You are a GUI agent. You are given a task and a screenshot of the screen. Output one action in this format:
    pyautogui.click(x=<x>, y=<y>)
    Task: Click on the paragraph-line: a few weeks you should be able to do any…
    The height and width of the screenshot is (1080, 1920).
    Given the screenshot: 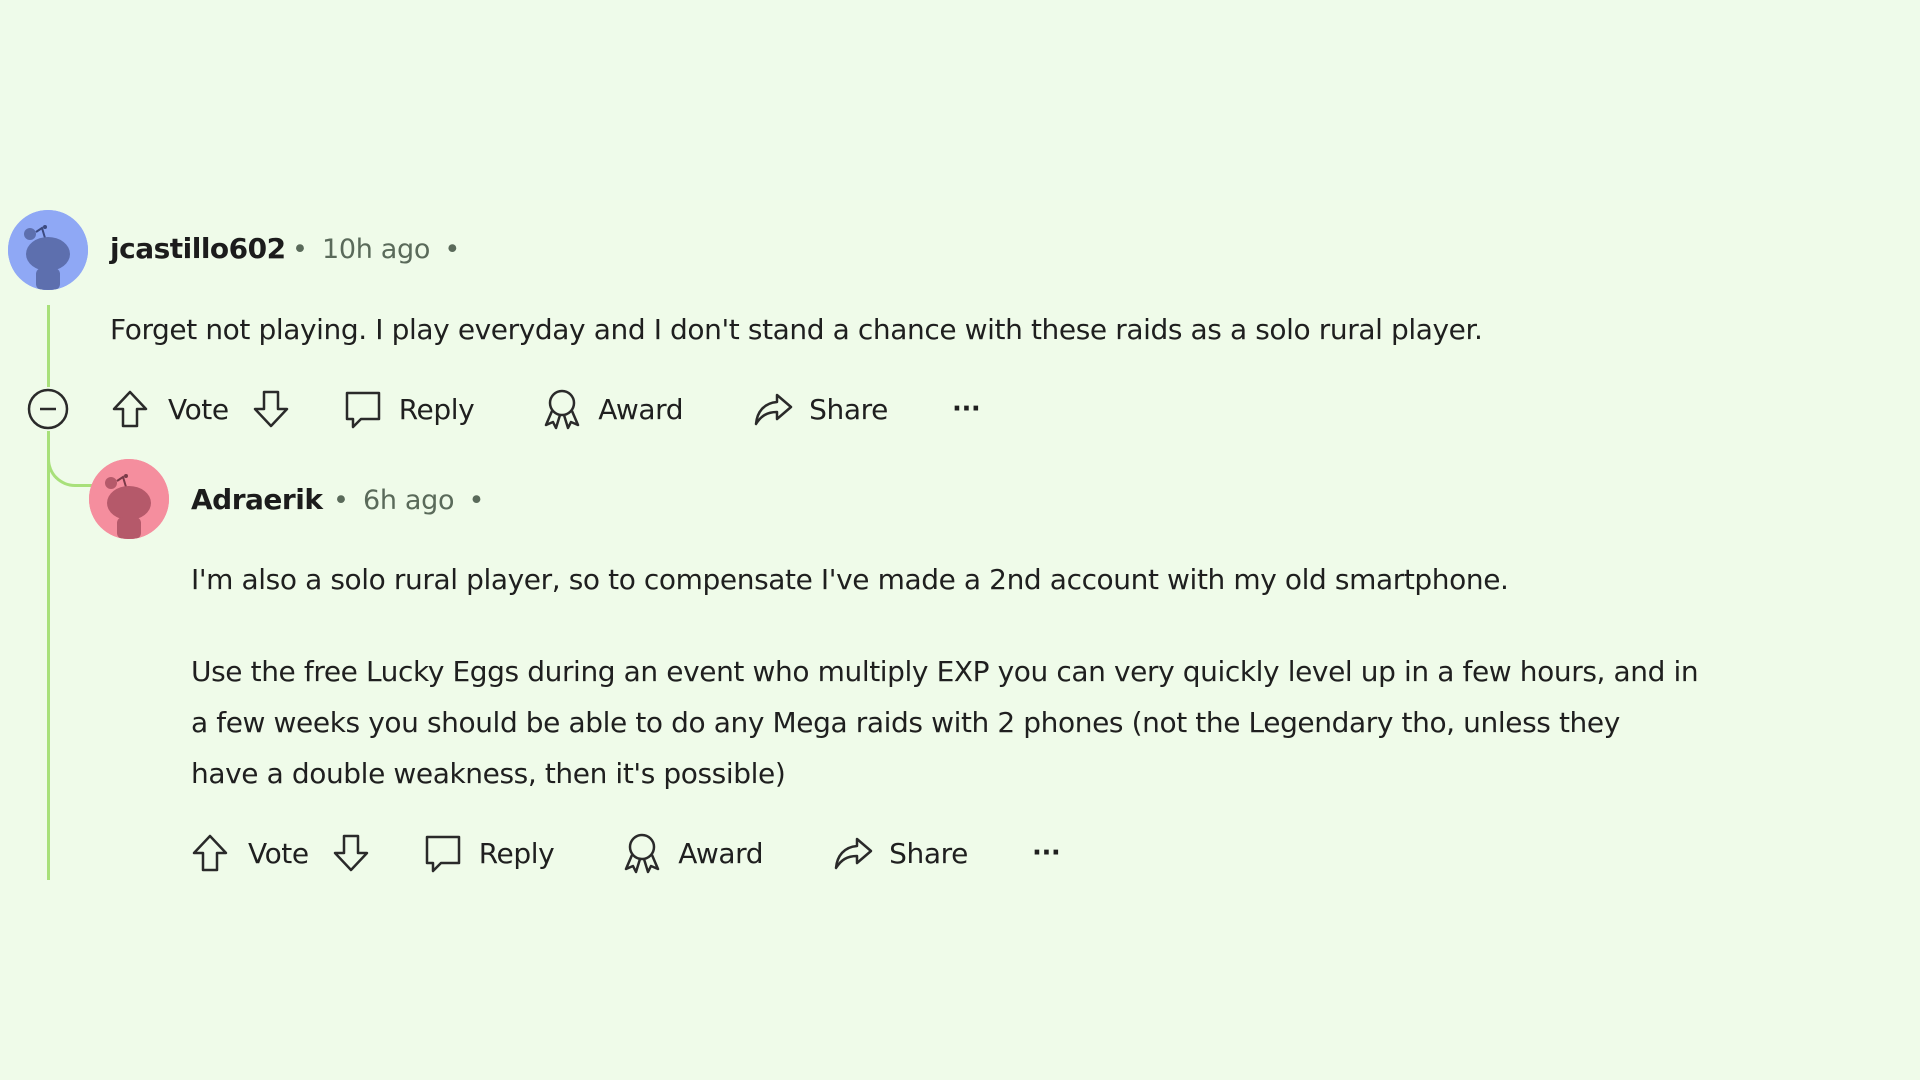 What is the action you would take?
    pyautogui.click(x=905, y=722)
    